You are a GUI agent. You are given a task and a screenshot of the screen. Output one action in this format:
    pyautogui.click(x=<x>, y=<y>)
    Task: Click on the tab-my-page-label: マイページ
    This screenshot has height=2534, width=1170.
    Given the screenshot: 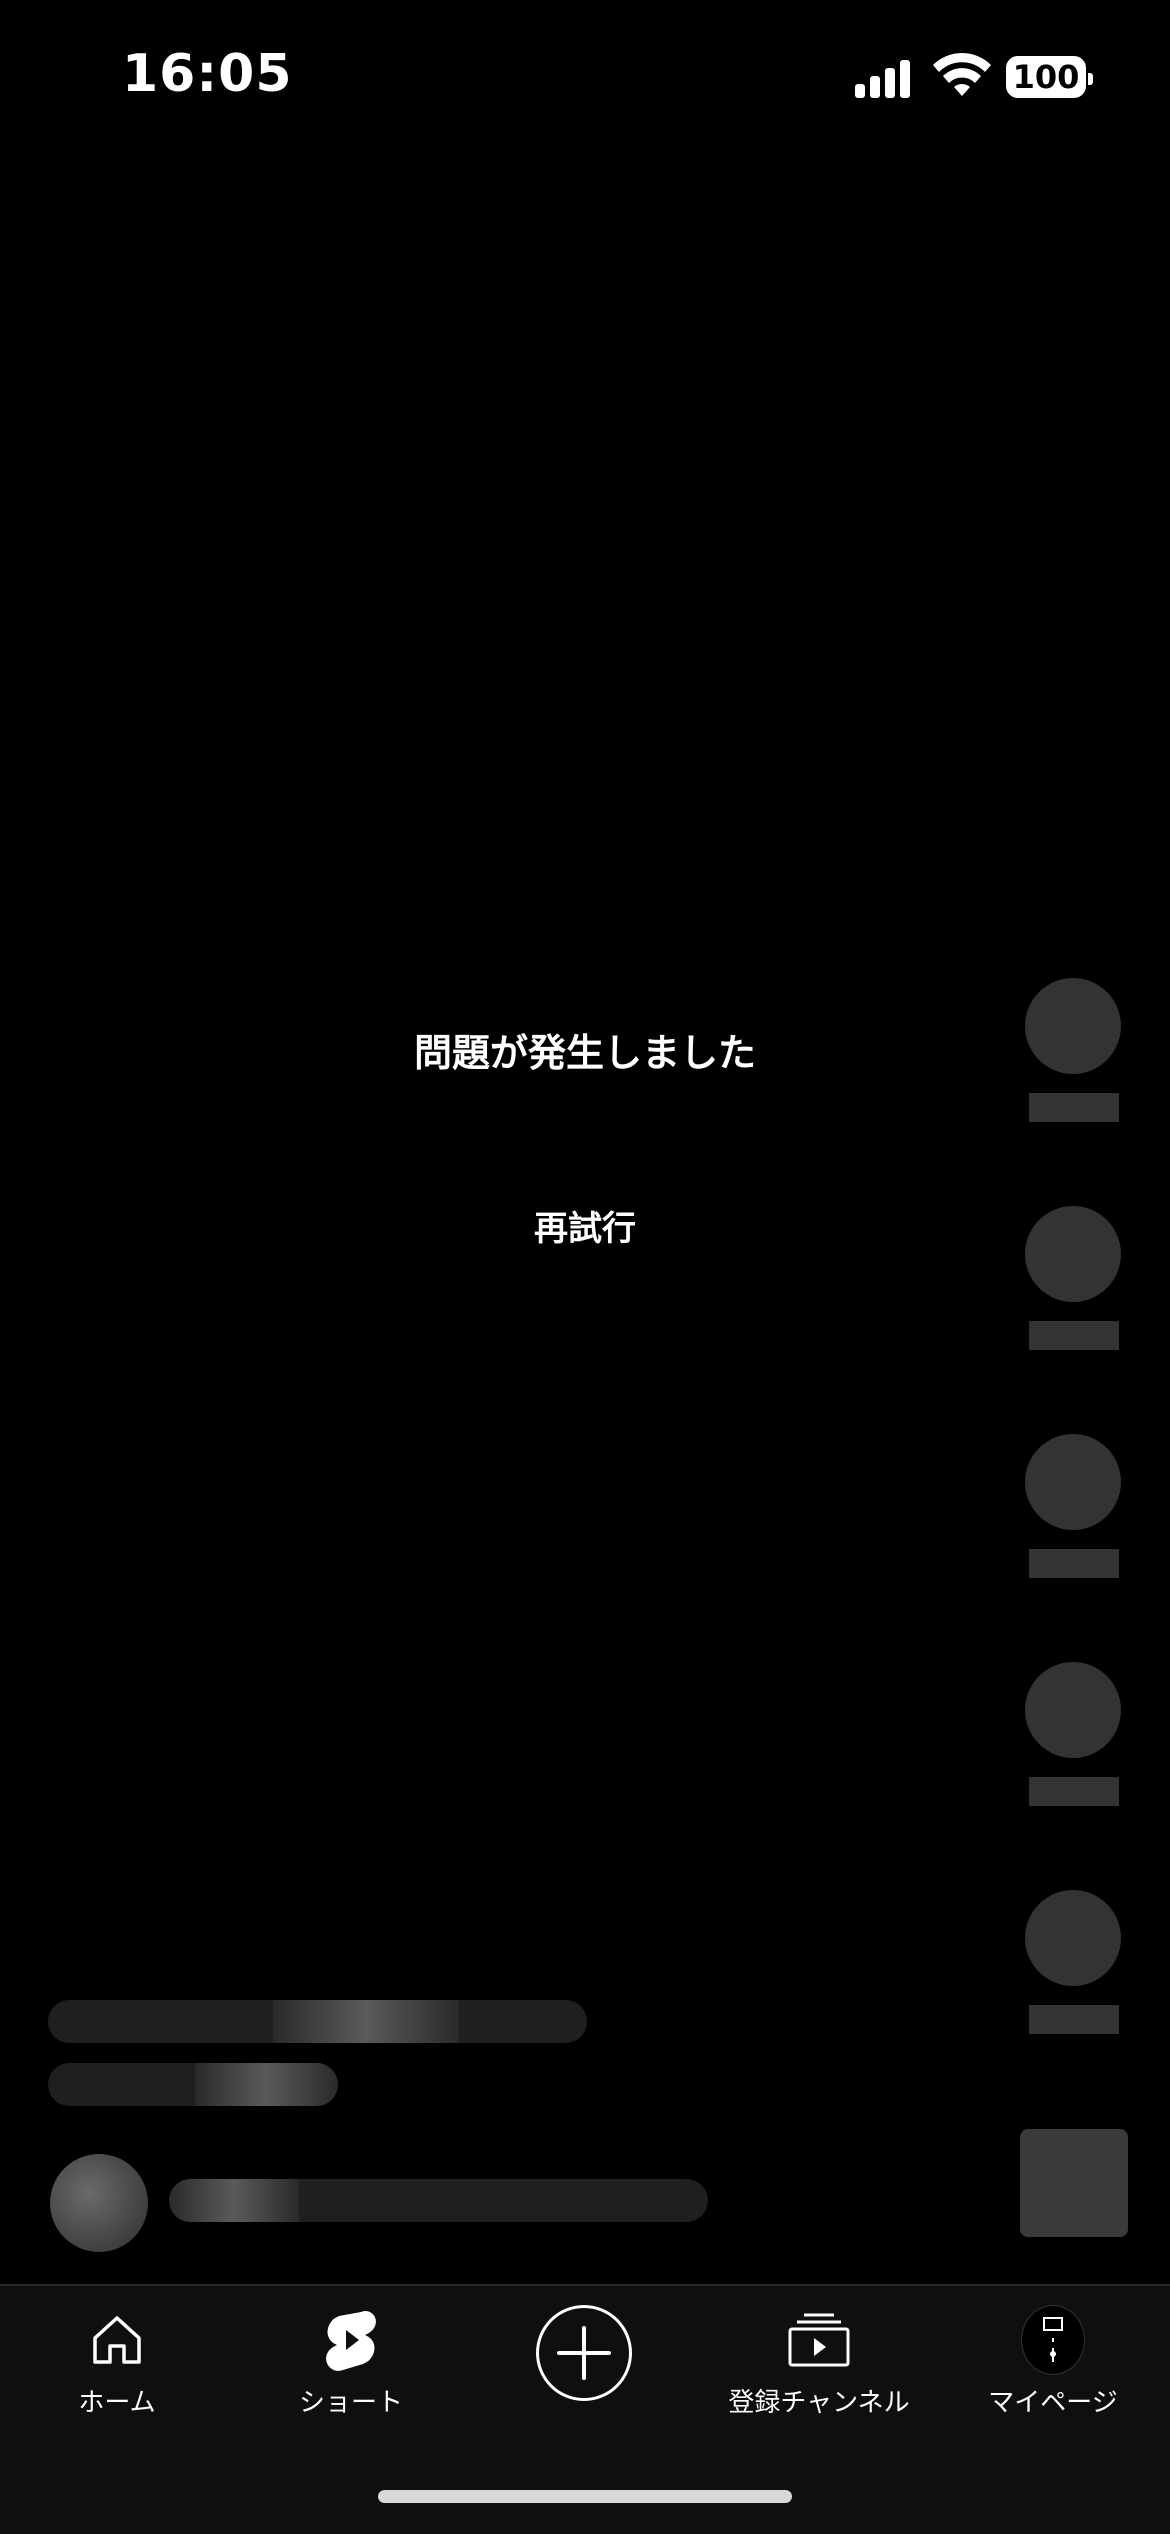 What is the action you would take?
    pyautogui.click(x=1053, y=2403)
    